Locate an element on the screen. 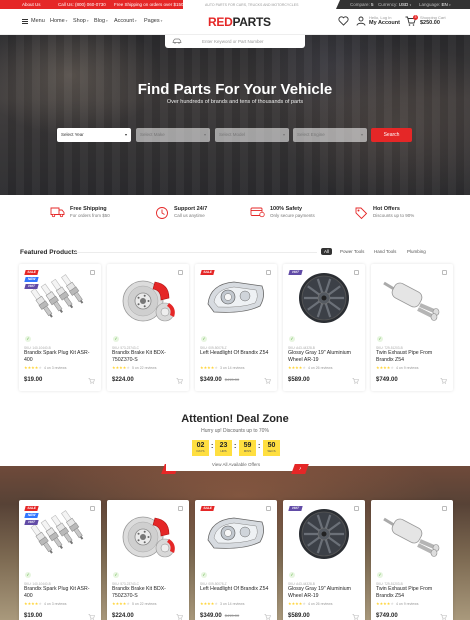 The image size is (470, 620). tab-hand-tools: Hand Tools is located at coordinates (385, 251).